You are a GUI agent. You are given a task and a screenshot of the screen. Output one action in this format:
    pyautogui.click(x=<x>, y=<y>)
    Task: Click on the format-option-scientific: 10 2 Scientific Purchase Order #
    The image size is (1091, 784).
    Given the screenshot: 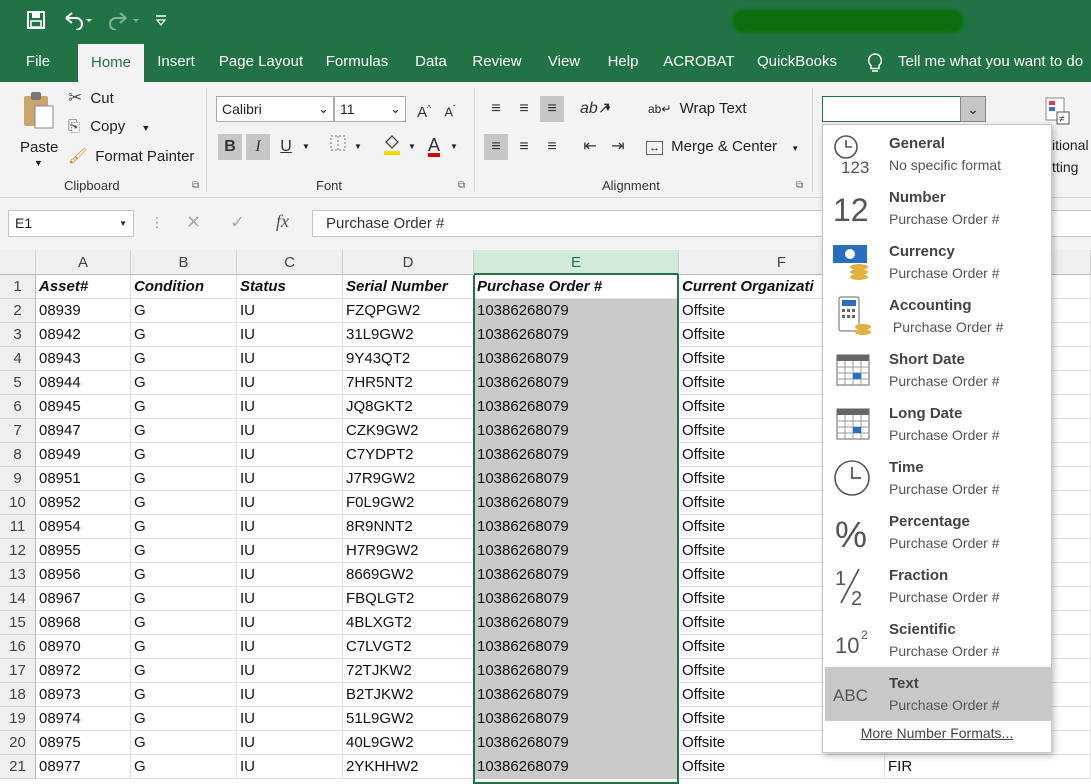 What is the action you would take?
    pyautogui.click(x=938, y=640)
    